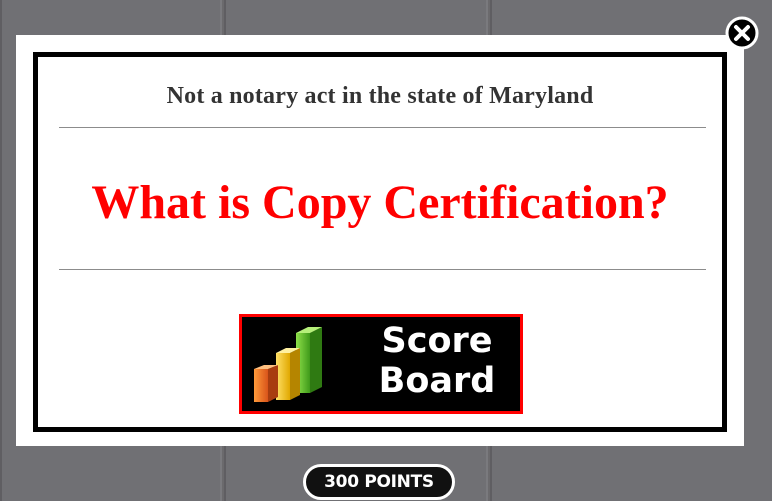 Image resolution: width=772 pixels, height=501 pixels. I want to click on scoreboard-button: Score Board, so click(381, 364).